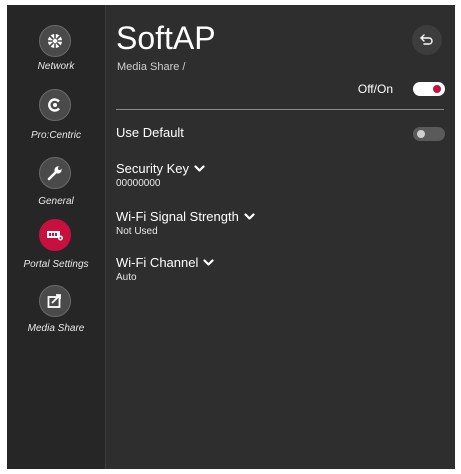  I want to click on wifi-channel-label: Wi-Fi Channel, so click(157, 262).